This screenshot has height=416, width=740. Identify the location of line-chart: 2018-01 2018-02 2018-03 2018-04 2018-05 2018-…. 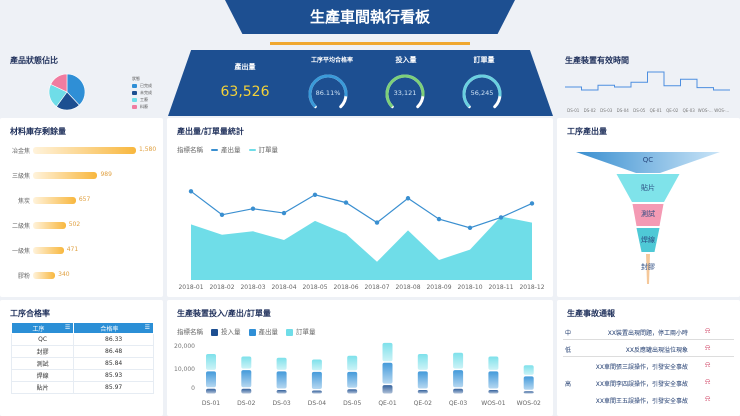
(361, 240).